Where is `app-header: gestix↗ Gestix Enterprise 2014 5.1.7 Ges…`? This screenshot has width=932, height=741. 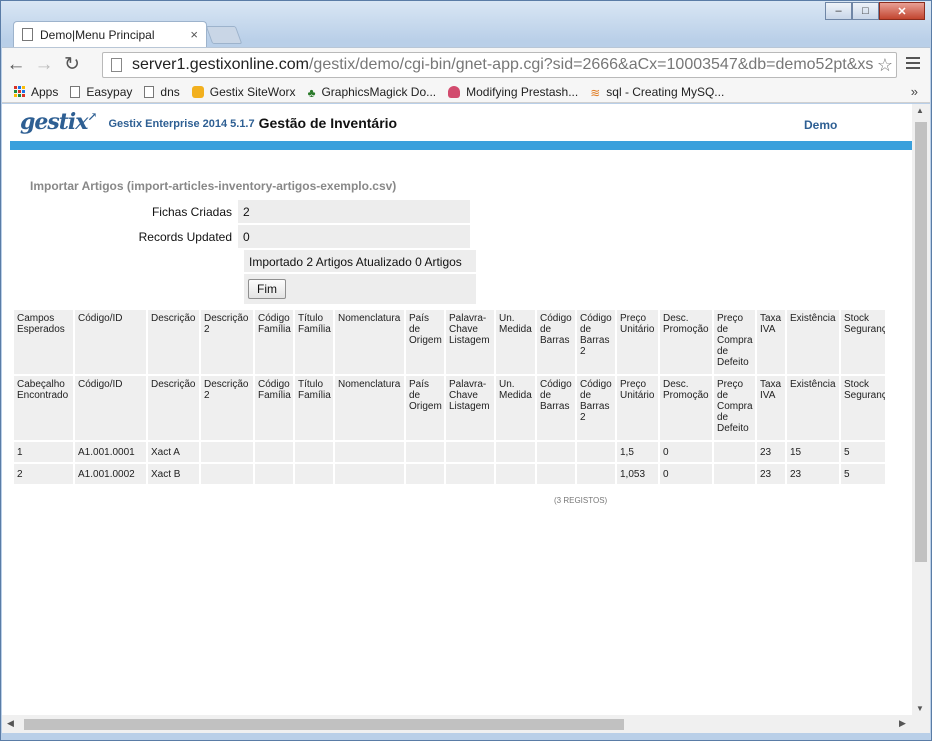
app-header: gestix↗ Gestix Enterprise 2014 5.1.7 Ges… is located at coordinates (457, 122).